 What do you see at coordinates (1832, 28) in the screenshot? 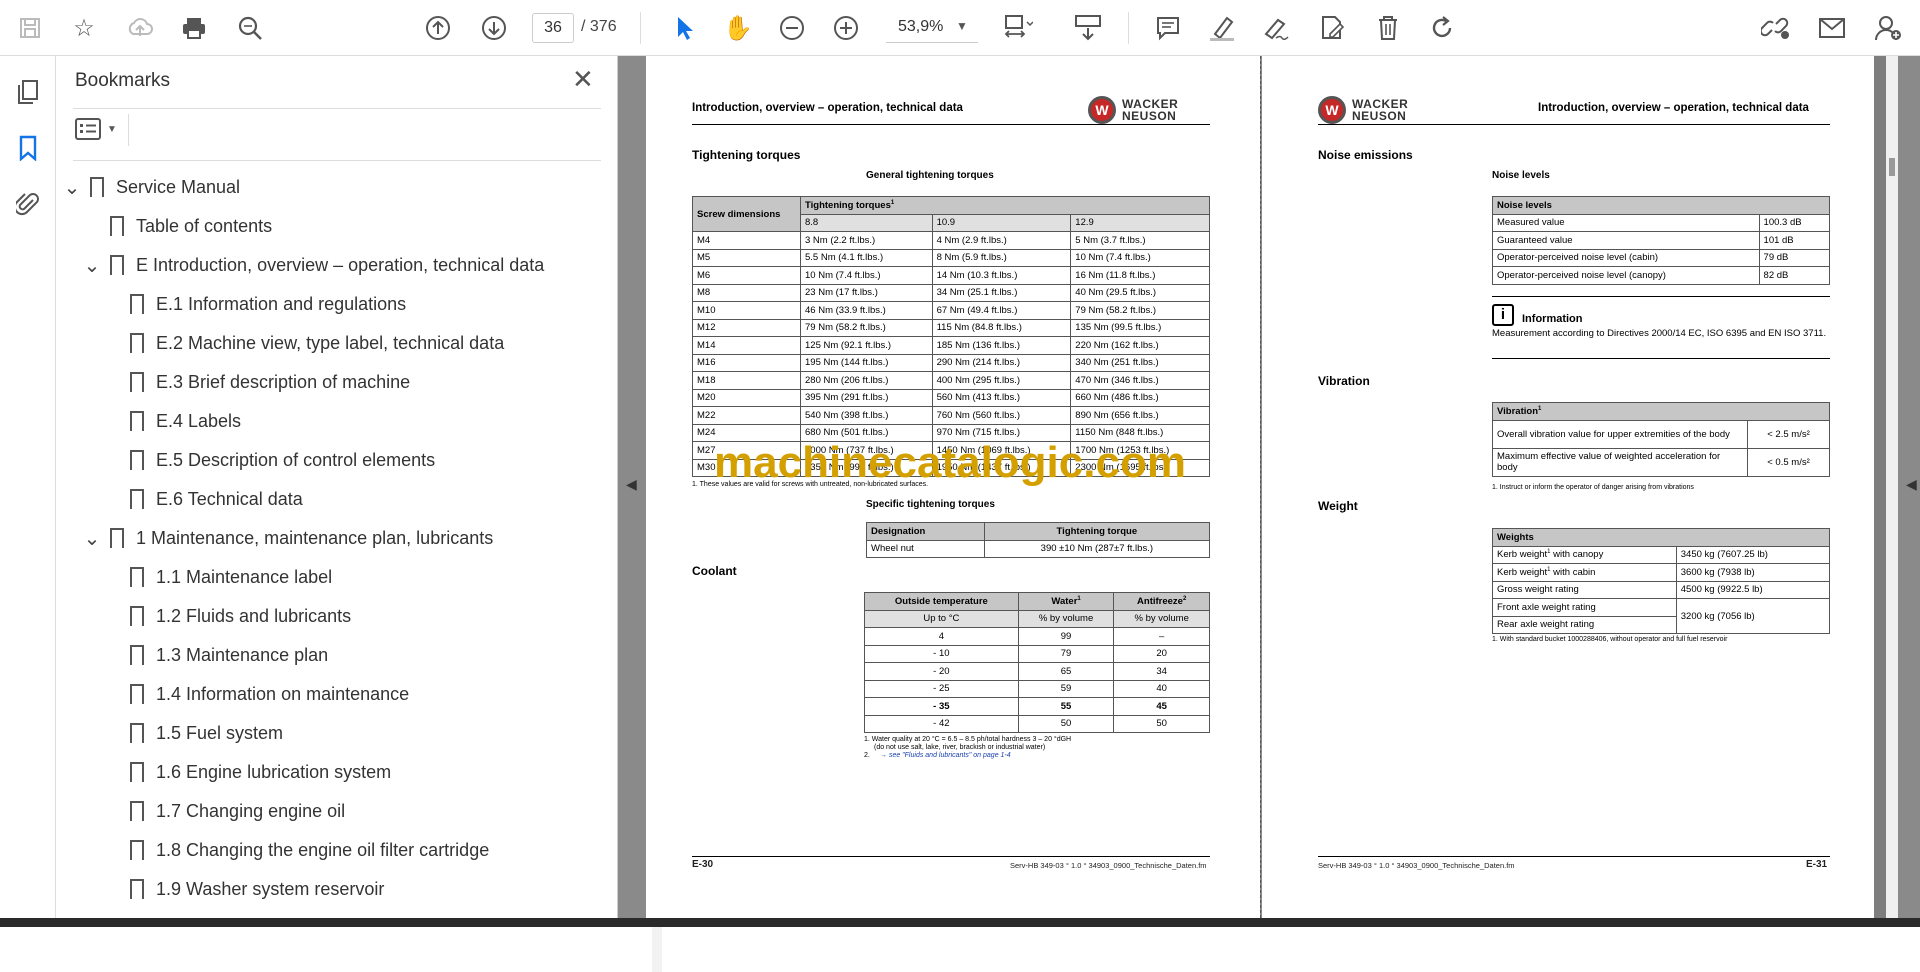
I see `mail-icon` at bounding box center [1832, 28].